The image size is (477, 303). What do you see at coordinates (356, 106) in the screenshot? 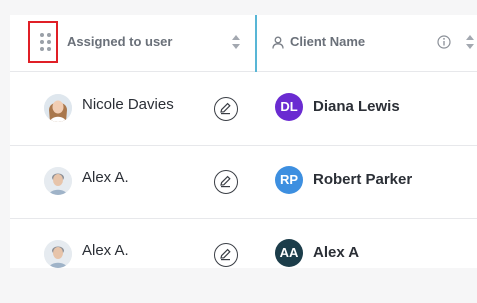
I see `client-name: Diana Lewis` at bounding box center [356, 106].